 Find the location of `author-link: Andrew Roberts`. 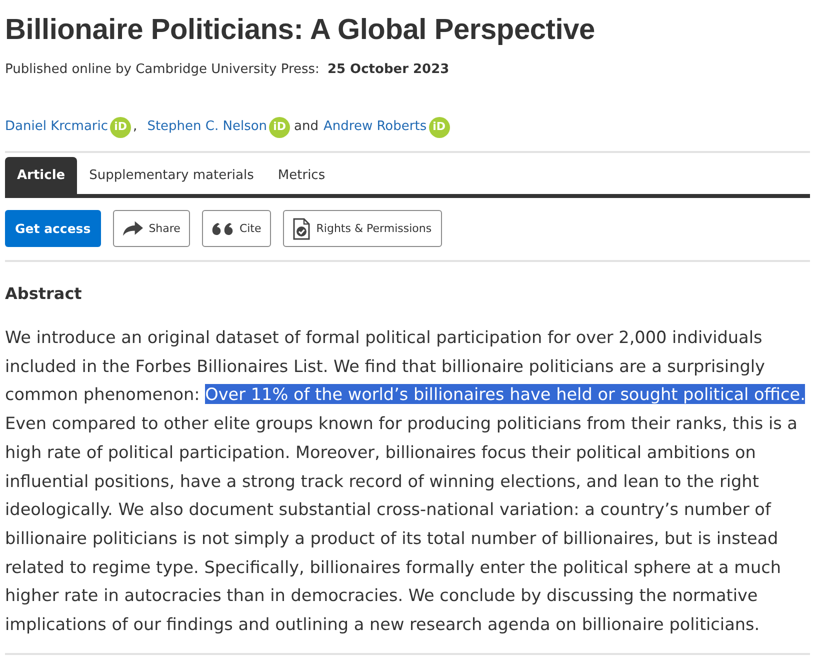

author-link: Andrew Roberts is located at coordinates (375, 127).